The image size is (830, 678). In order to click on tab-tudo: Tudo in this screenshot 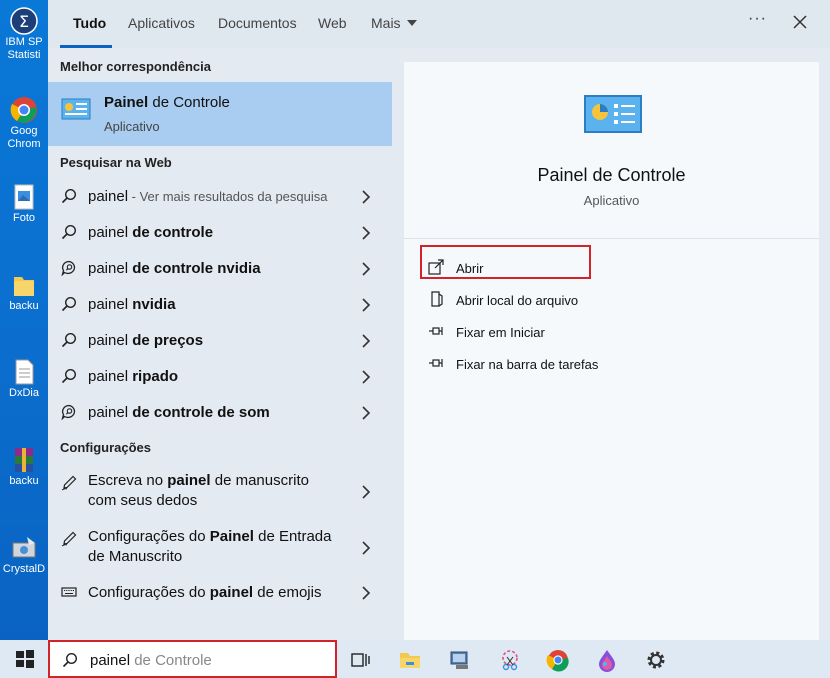, I will do `click(89, 23)`.